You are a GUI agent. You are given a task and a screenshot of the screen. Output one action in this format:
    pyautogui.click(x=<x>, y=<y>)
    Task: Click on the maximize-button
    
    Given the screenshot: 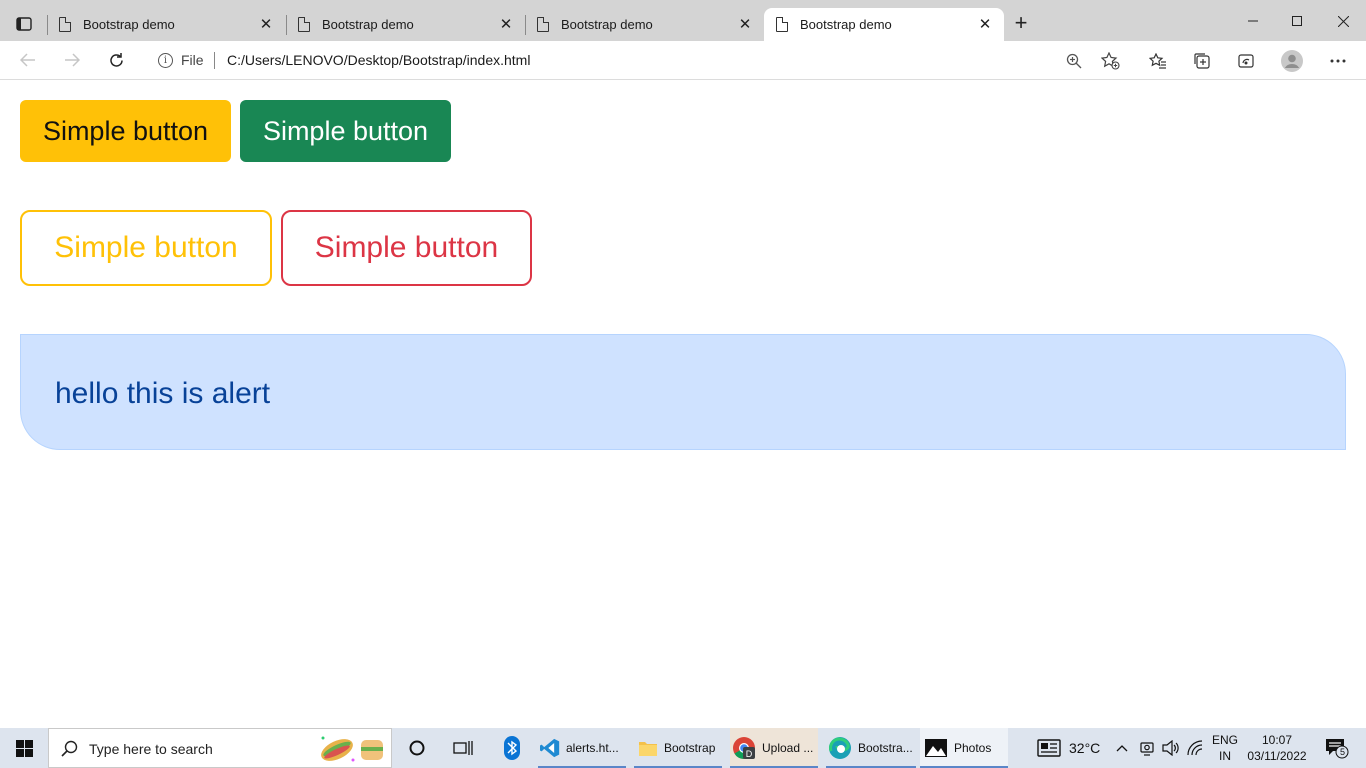 What is the action you would take?
    pyautogui.click(x=1297, y=21)
    